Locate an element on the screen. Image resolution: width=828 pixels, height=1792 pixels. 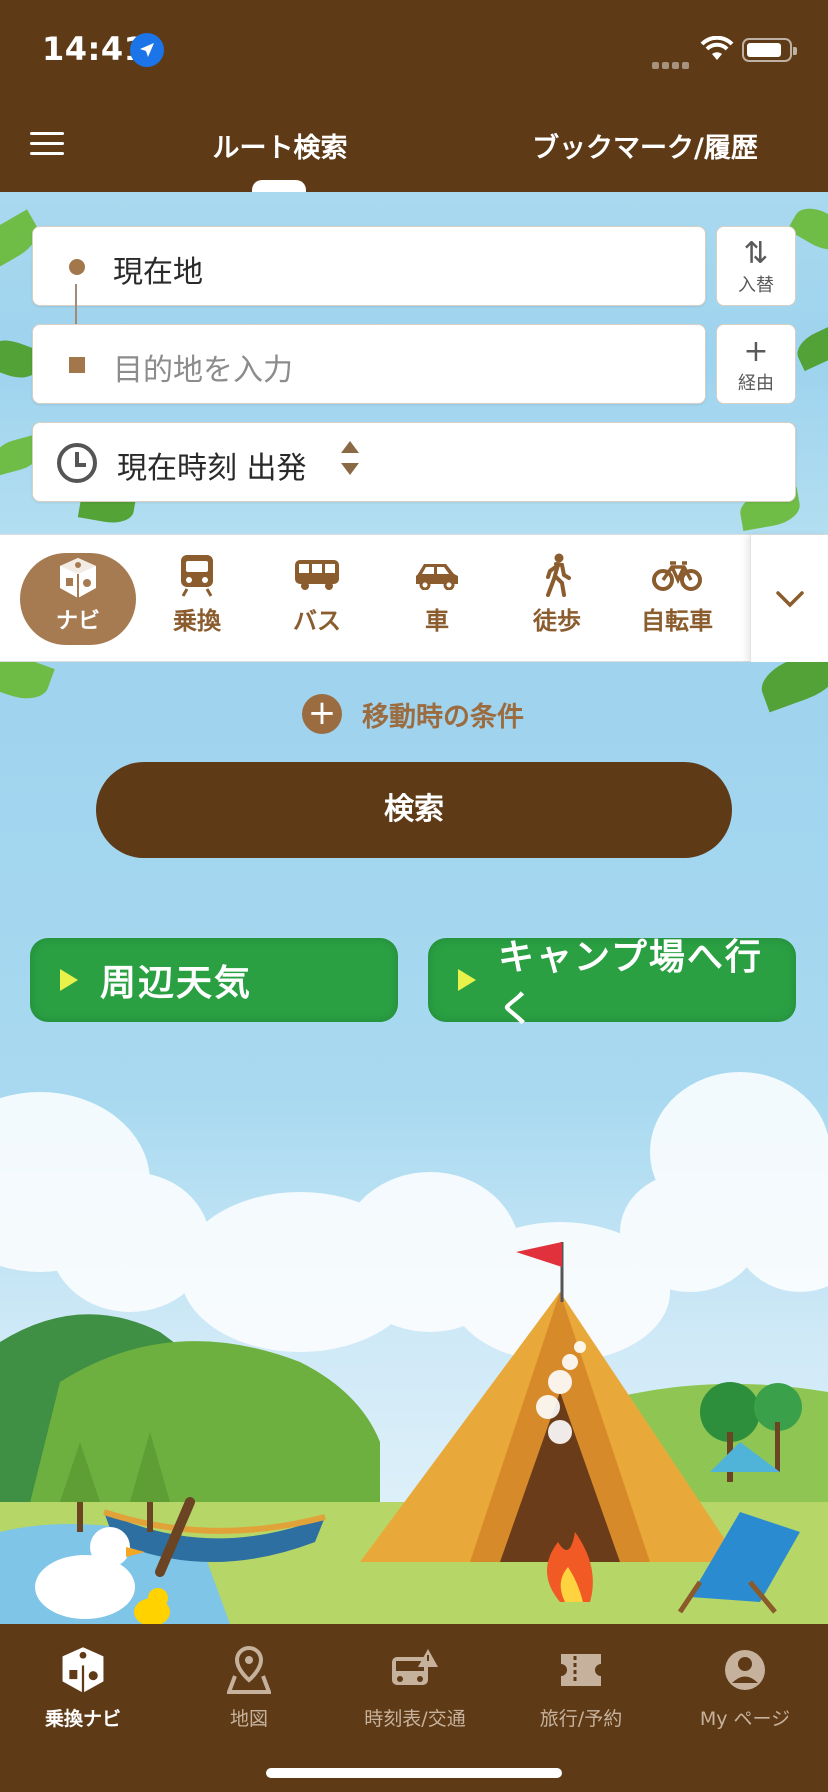
origin-field: 現在地 is located at coordinates (369, 266).